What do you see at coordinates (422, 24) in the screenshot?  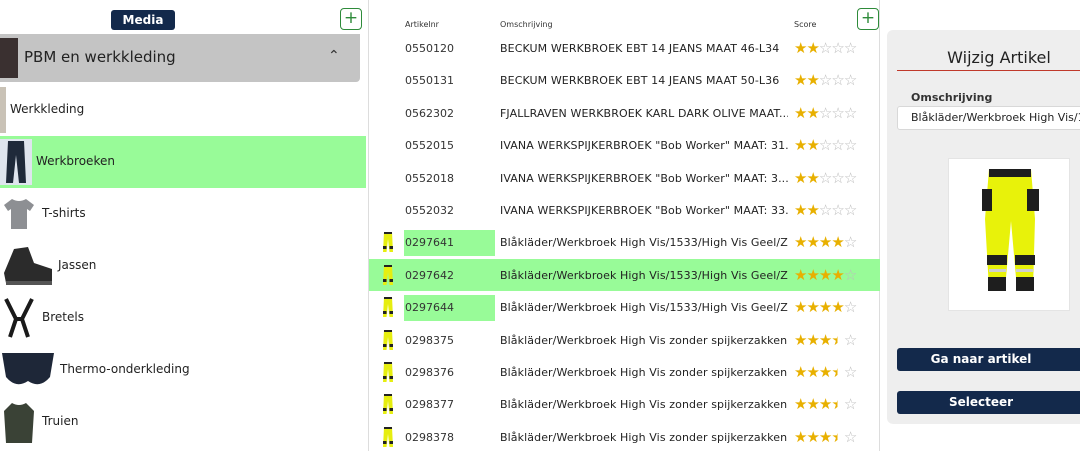 I see `column-header-artikelnr: Artikelnr` at bounding box center [422, 24].